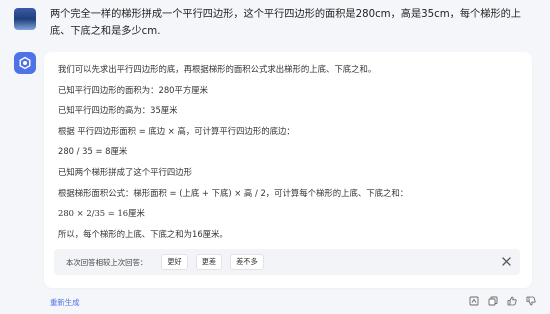 The image size is (550, 314). Describe the element at coordinates (176, 130) in the screenshot. I see `answer-line: 根据 平行四边形面积 = 底边 × 高，可计算平行四边形的底边：` at that location.